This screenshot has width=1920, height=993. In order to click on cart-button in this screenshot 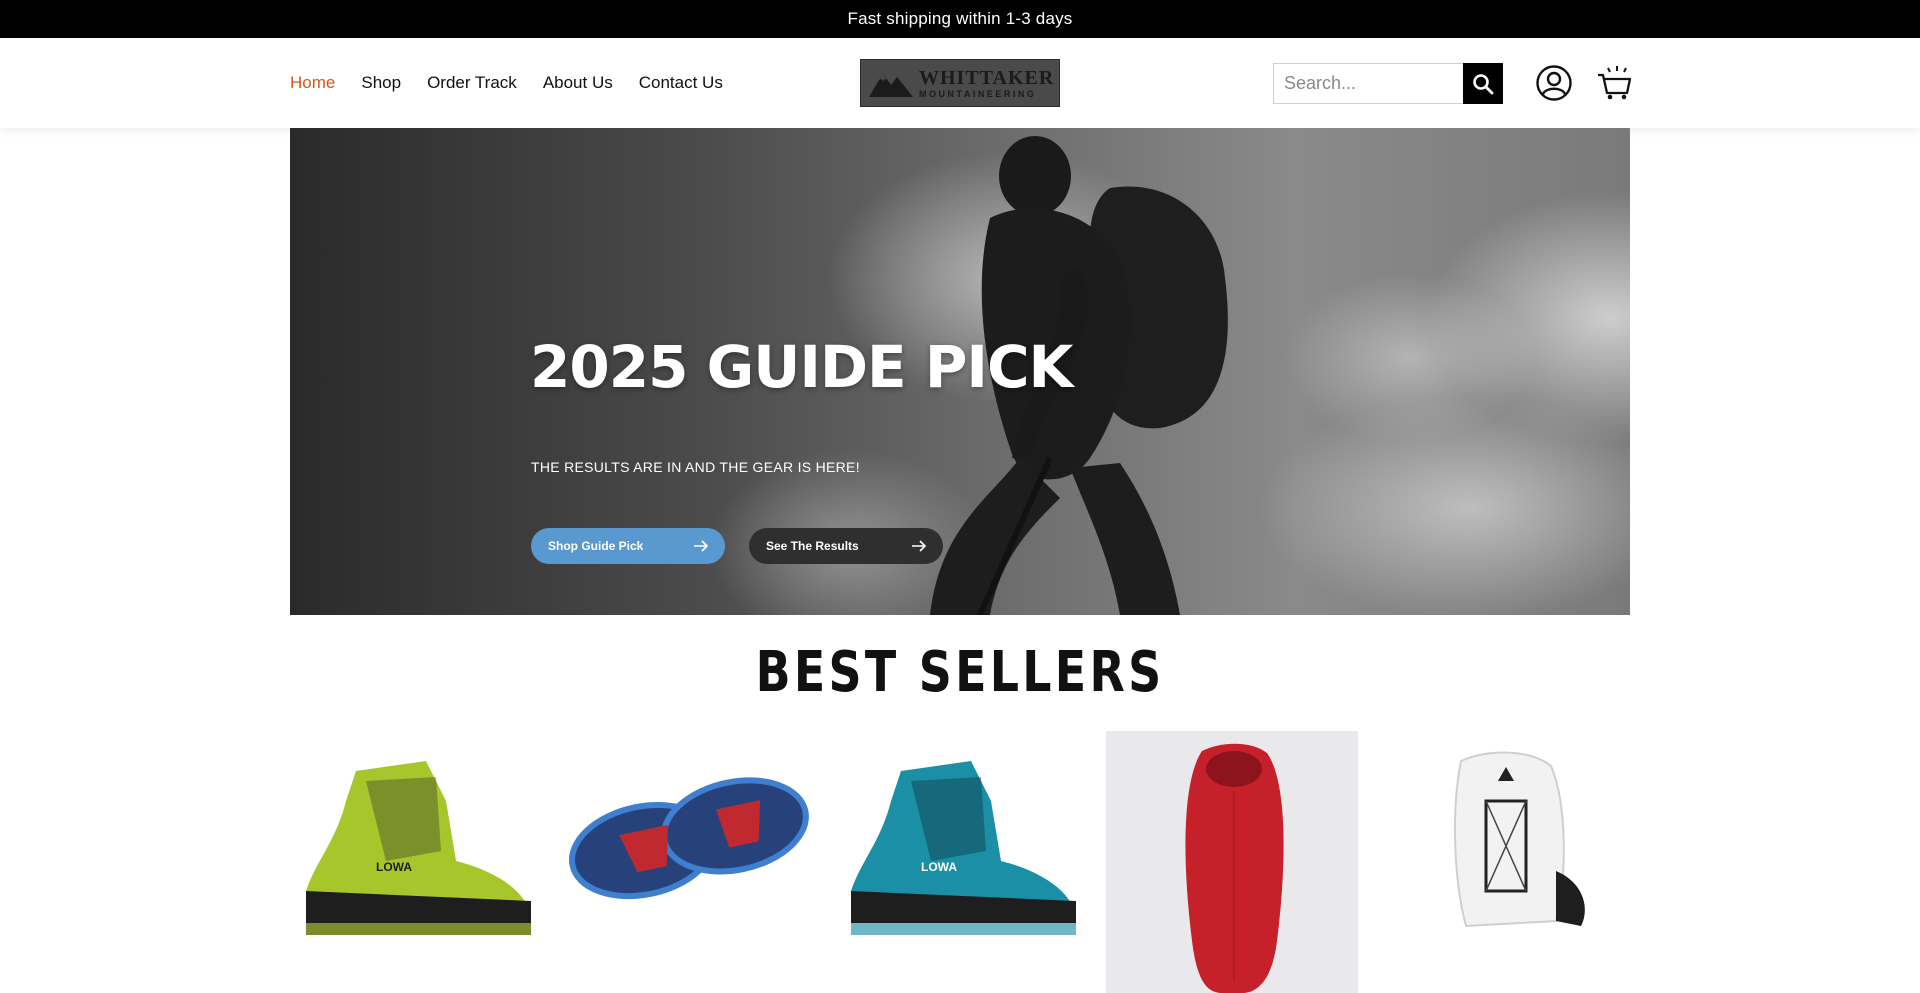, I will do `click(1614, 82)`.